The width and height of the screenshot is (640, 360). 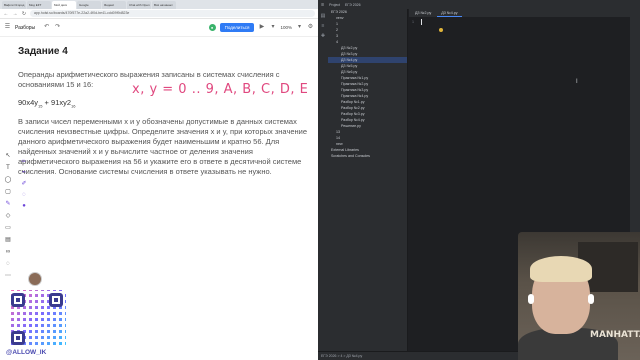 I want to click on plugins-icon: ✚, so click(x=323, y=36).